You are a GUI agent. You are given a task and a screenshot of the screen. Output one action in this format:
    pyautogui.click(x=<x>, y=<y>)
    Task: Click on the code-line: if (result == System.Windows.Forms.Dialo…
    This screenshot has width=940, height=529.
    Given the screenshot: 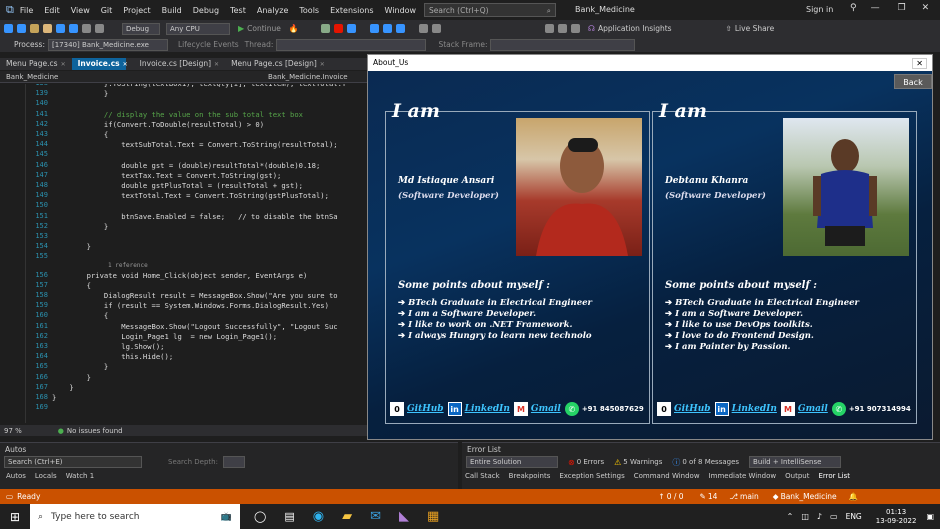 What is the action you would take?
    pyautogui.click(x=190, y=305)
    